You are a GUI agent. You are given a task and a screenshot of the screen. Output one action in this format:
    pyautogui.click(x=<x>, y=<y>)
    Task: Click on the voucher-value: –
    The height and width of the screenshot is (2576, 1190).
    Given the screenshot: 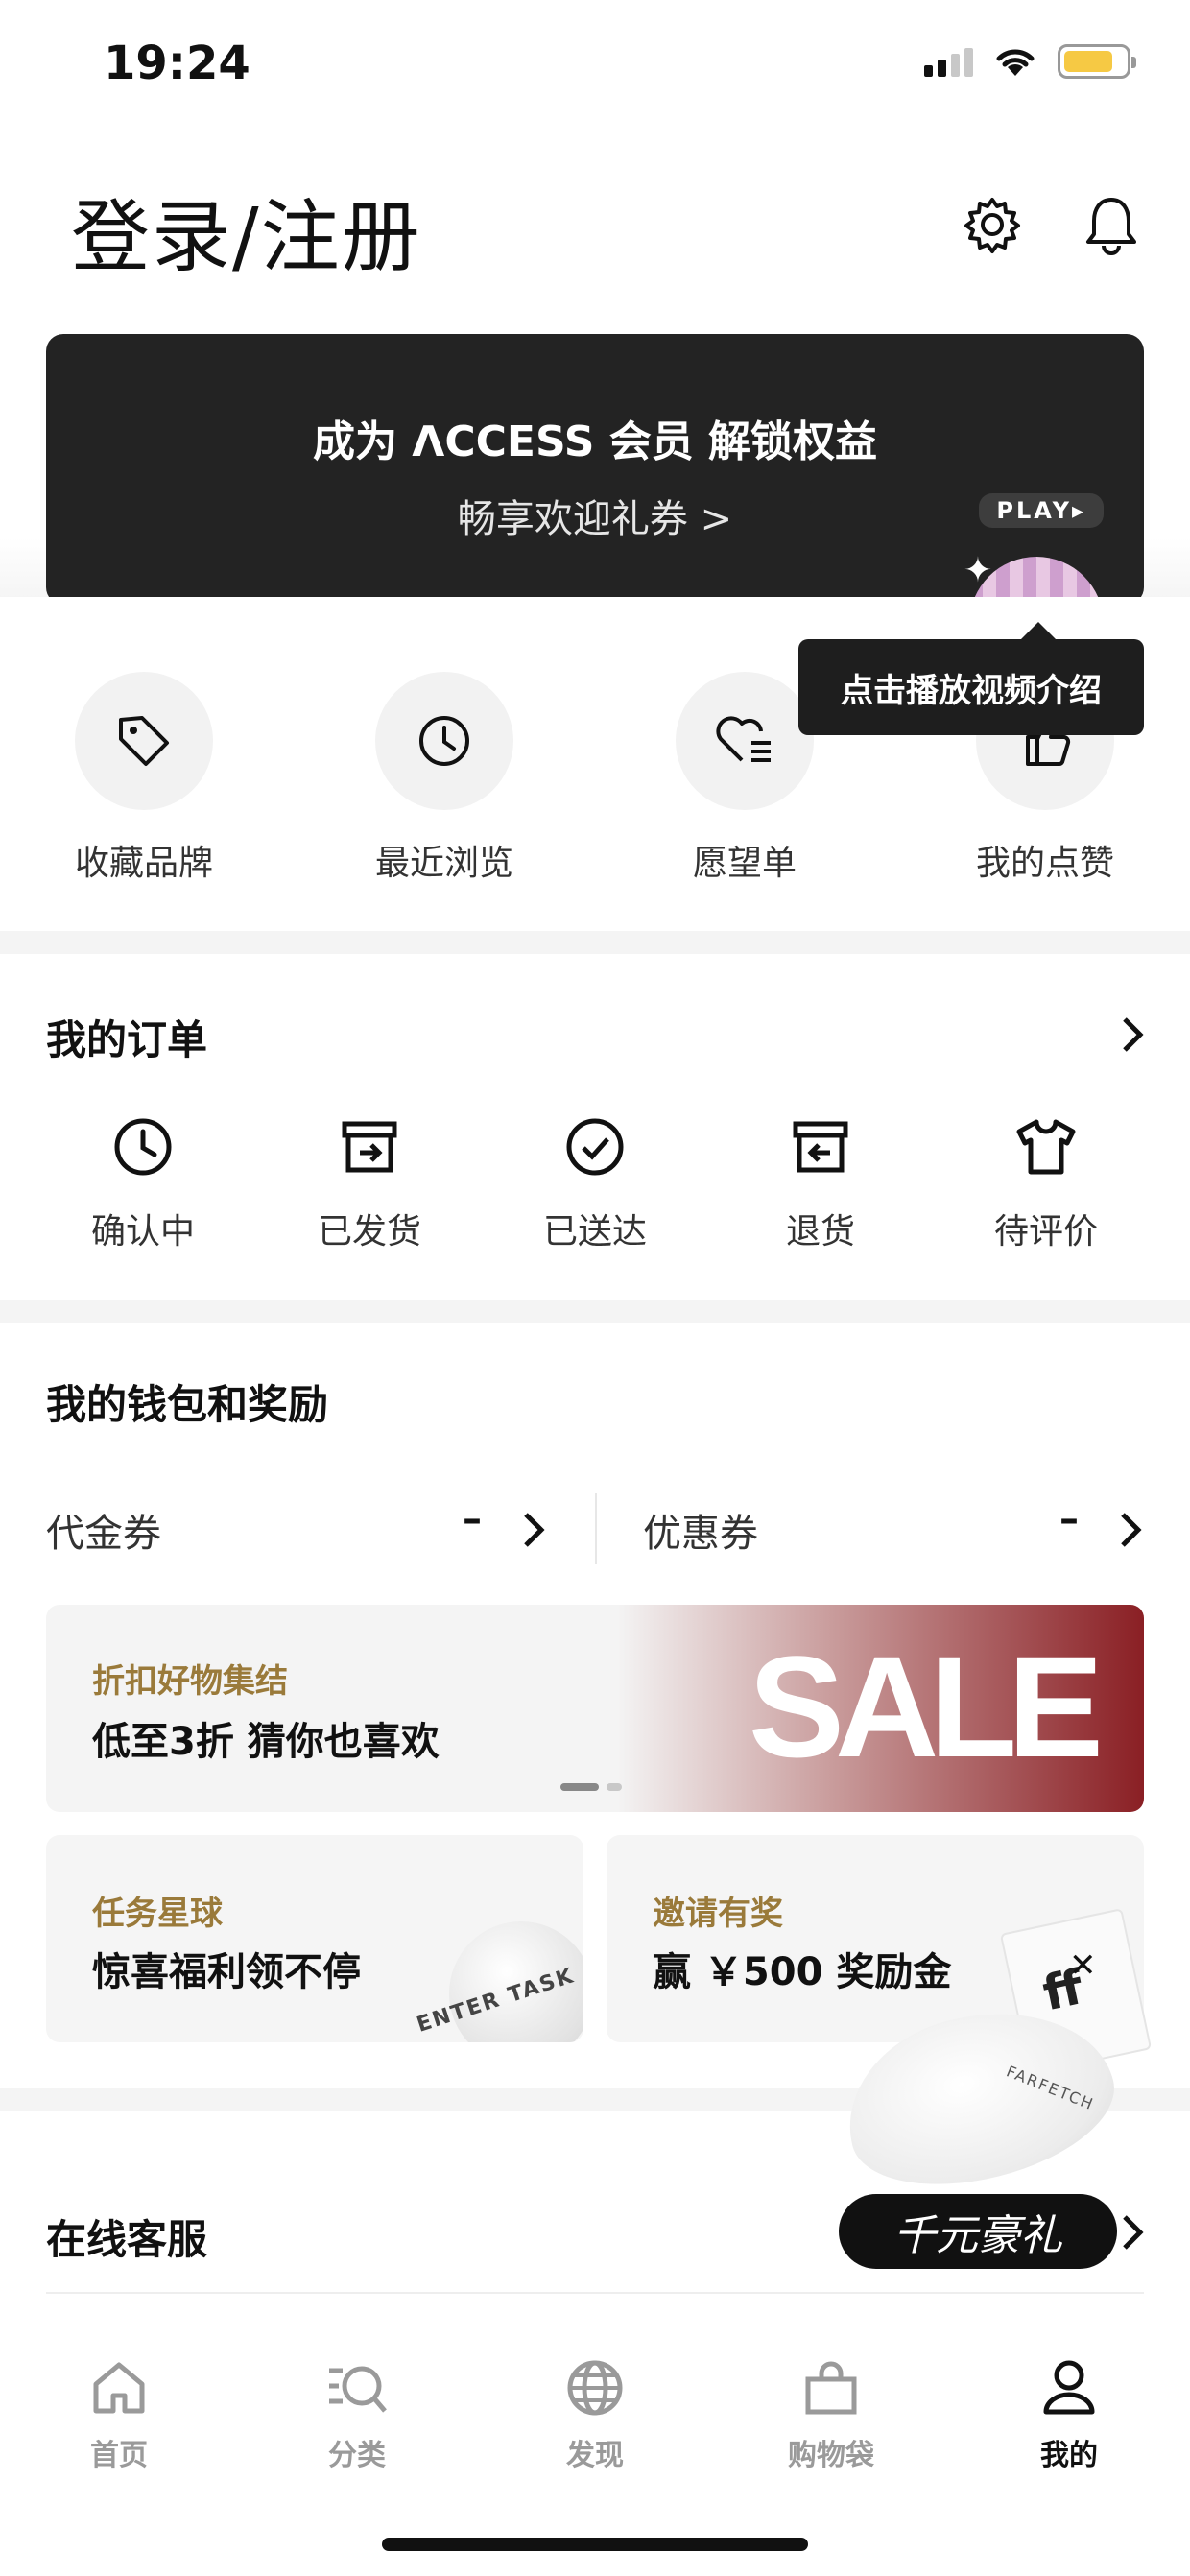 What is the action you would take?
    pyautogui.click(x=473, y=1519)
    